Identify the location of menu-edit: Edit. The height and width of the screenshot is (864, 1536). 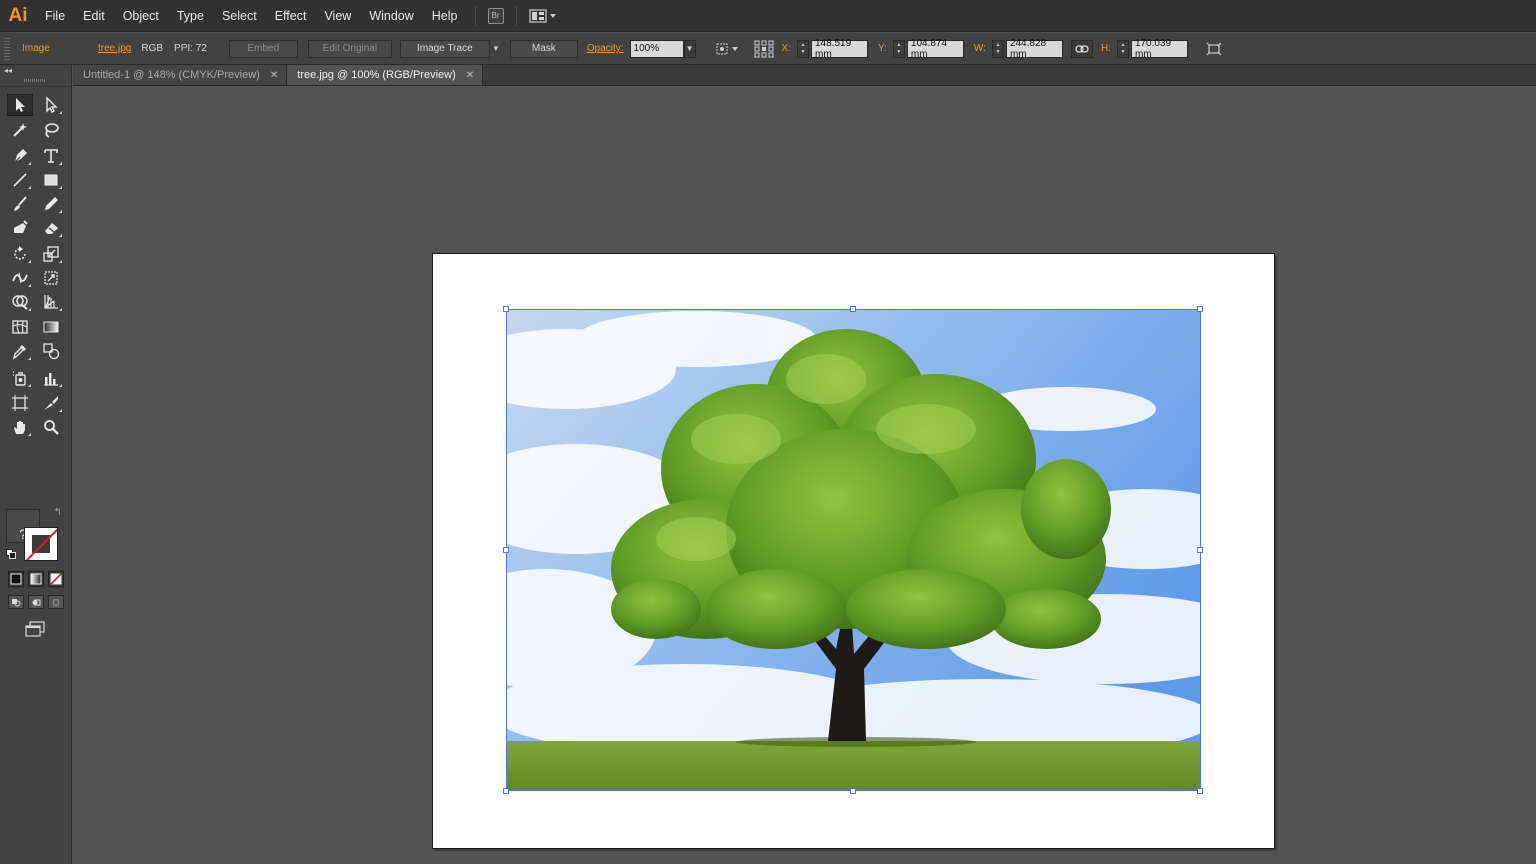
(94, 16).